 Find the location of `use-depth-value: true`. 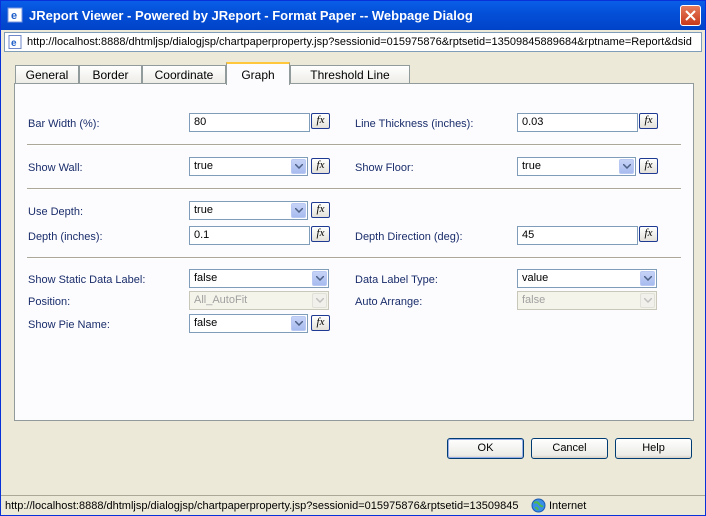

use-depth-value: true is located at coordinates (203, 210).